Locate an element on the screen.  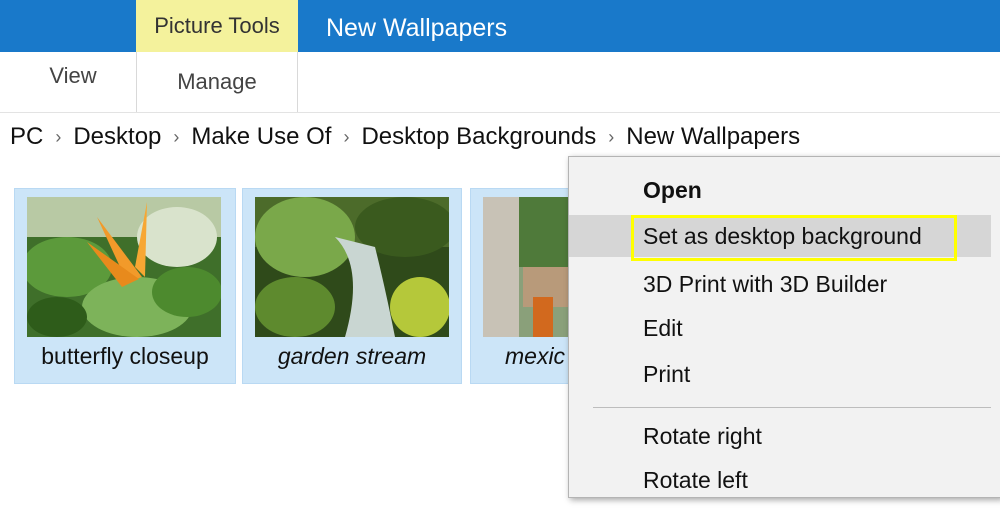
mexico-thumbnail is located at coordinates (532, 267).